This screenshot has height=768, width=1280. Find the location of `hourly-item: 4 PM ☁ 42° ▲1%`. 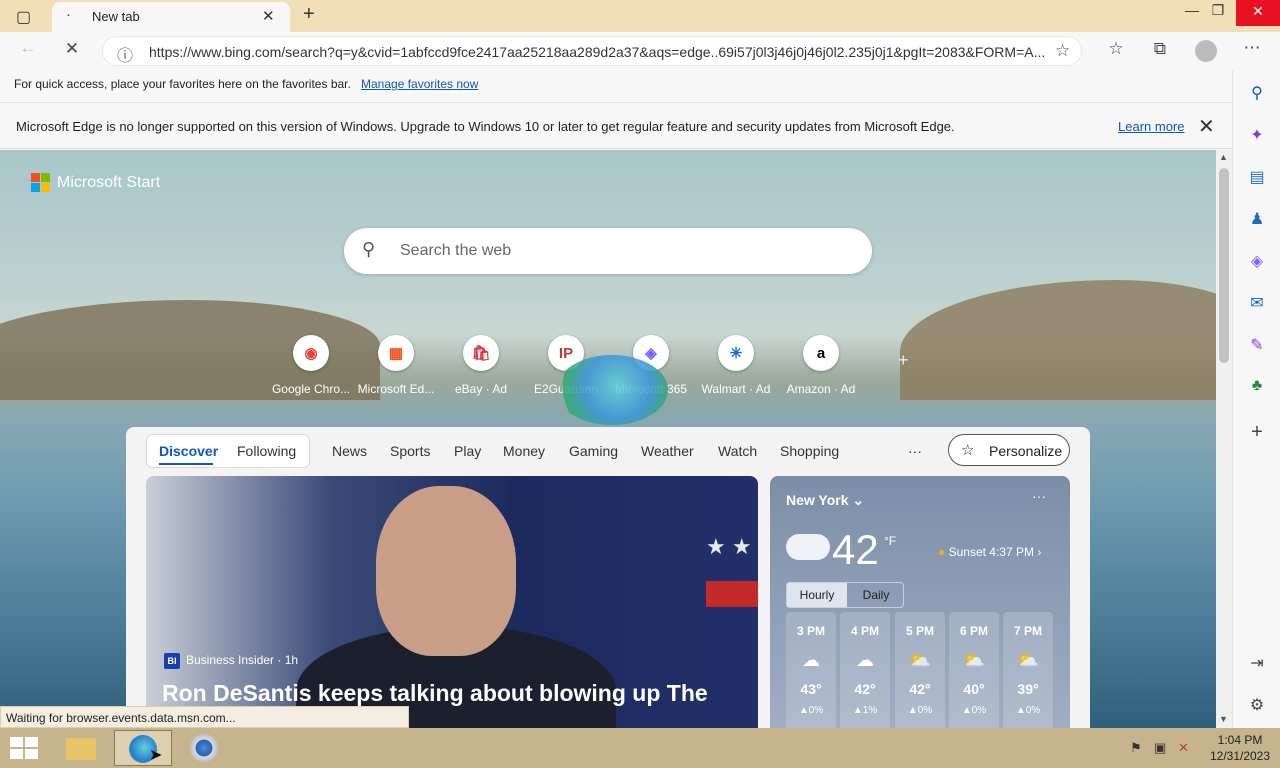

hourly-item: 4 PM ☁ 42° ▲1% is located at coordinates (865, 670).